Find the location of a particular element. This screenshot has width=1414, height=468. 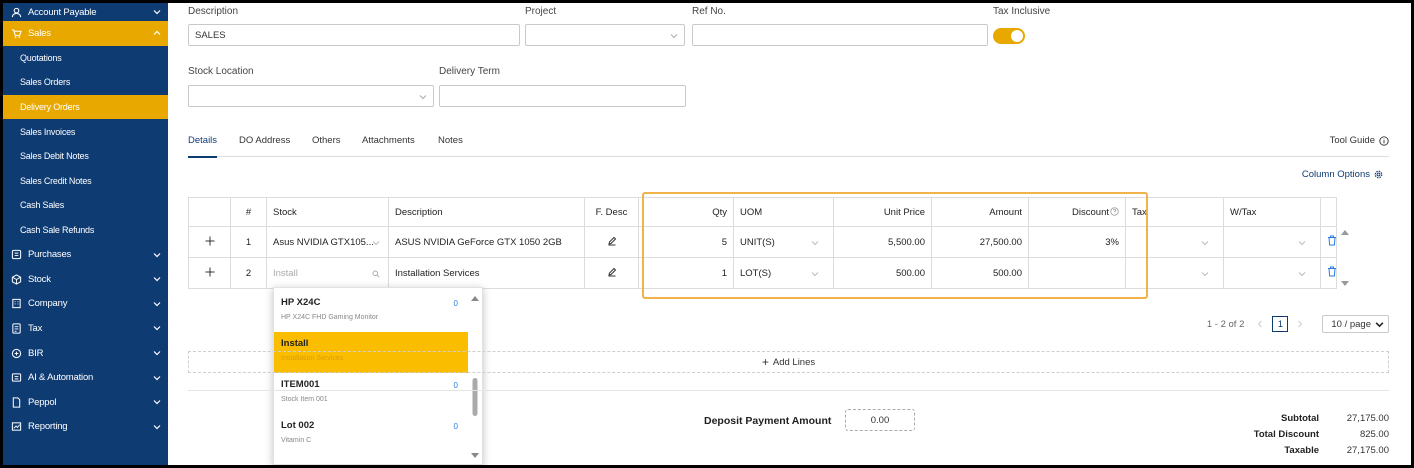

sidebar-item-account-payable: Account Payable is located at coordinates (85, 12).